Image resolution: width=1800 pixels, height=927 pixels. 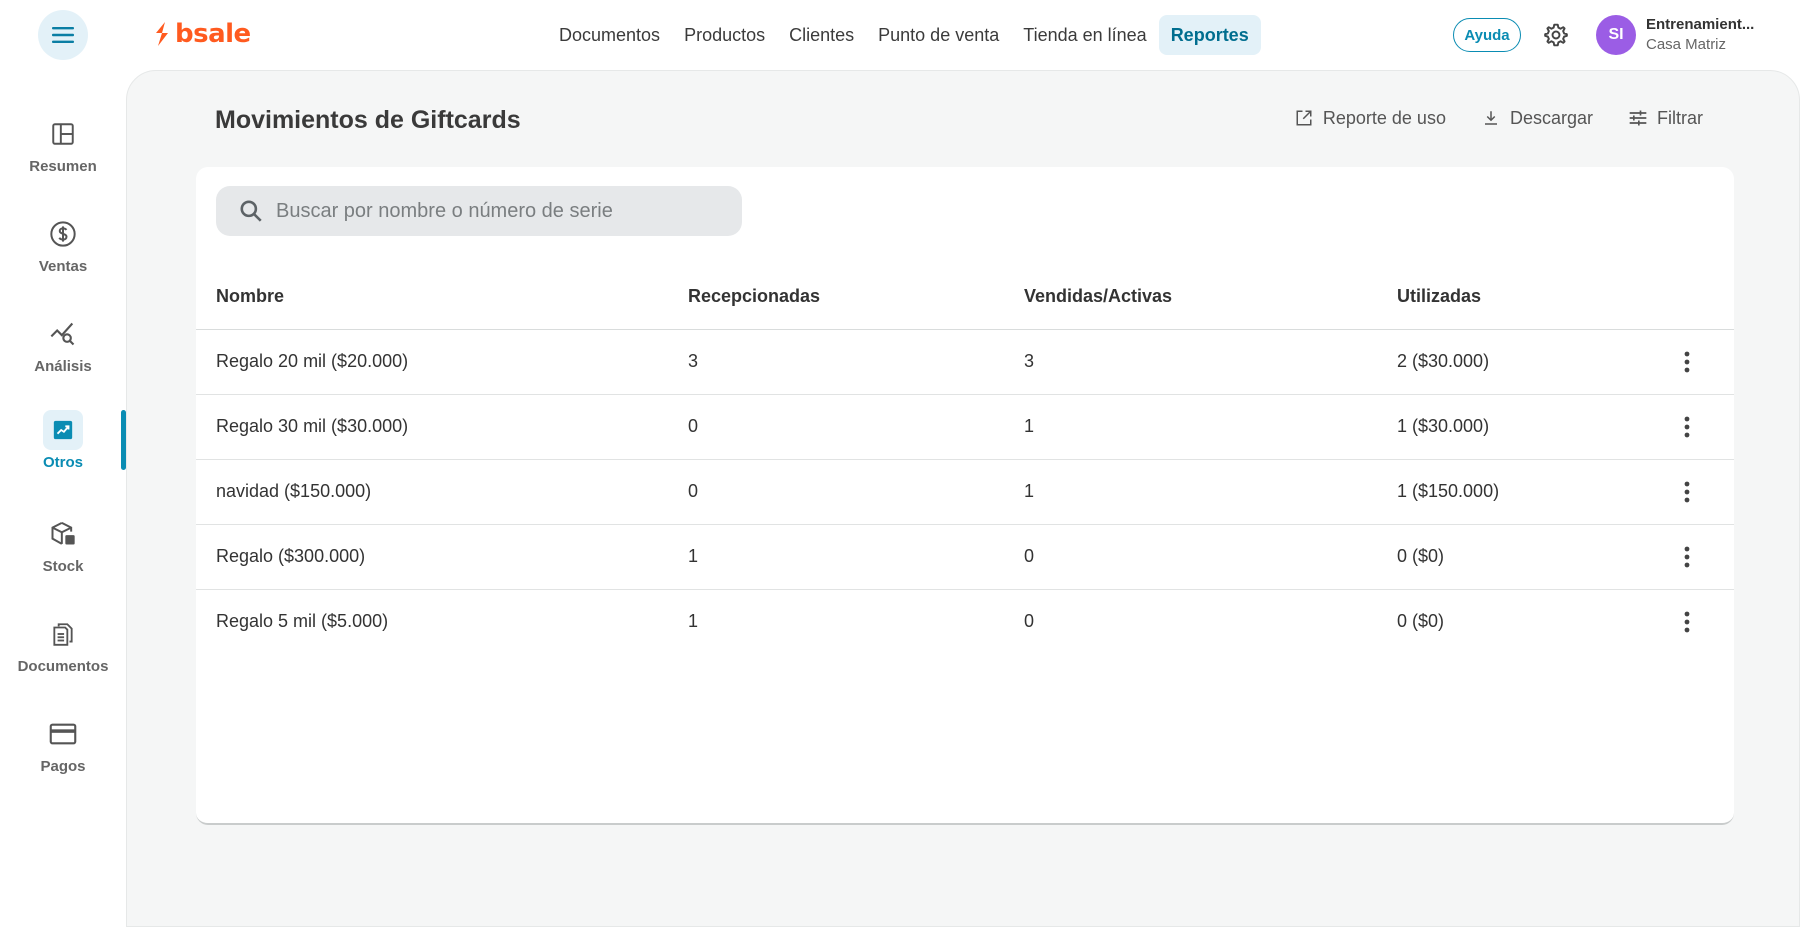 I want to click on sidebar-item-label: Stock, so click(x=63, y=566).